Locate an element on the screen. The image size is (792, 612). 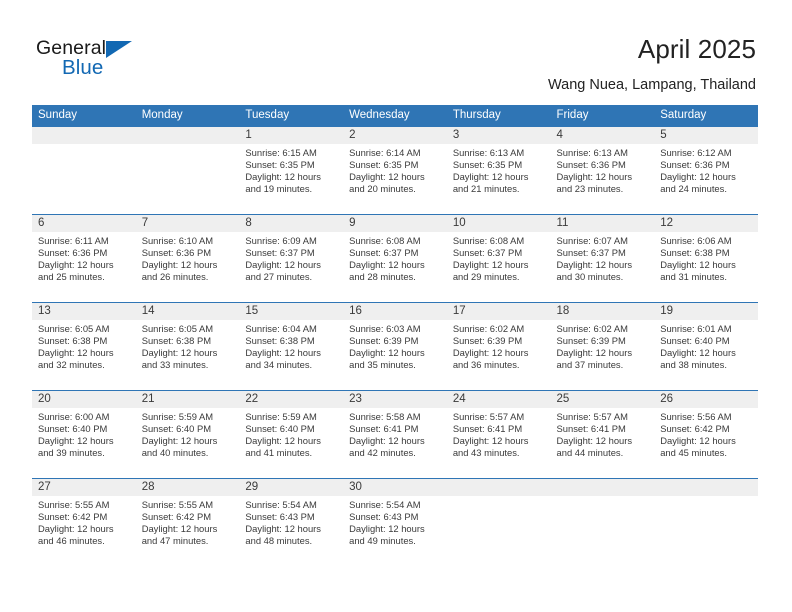
sunset-text: Sunset: 6:36 PM is located at coordinates (591, 164).